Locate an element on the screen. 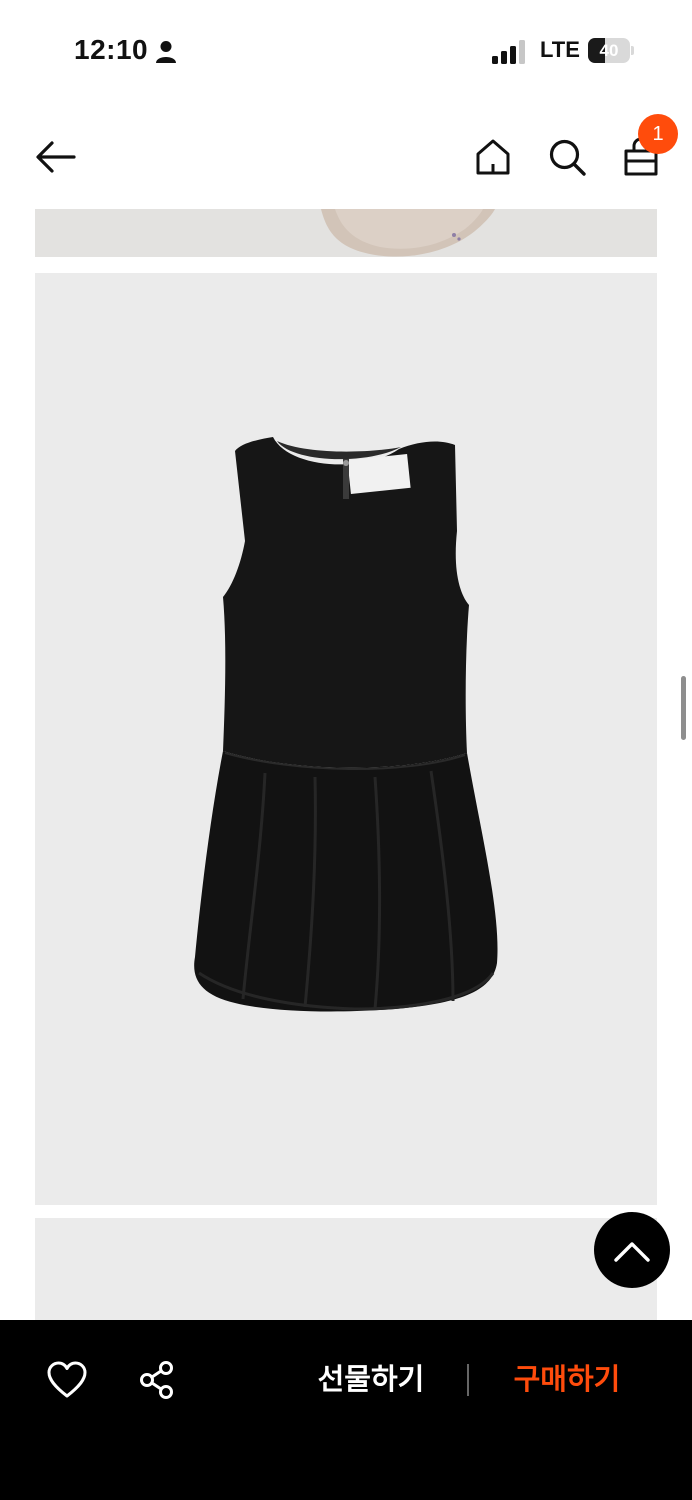 This screenshot has width=692, height=1500. model-arm-image is located at coordinates (408, 233).